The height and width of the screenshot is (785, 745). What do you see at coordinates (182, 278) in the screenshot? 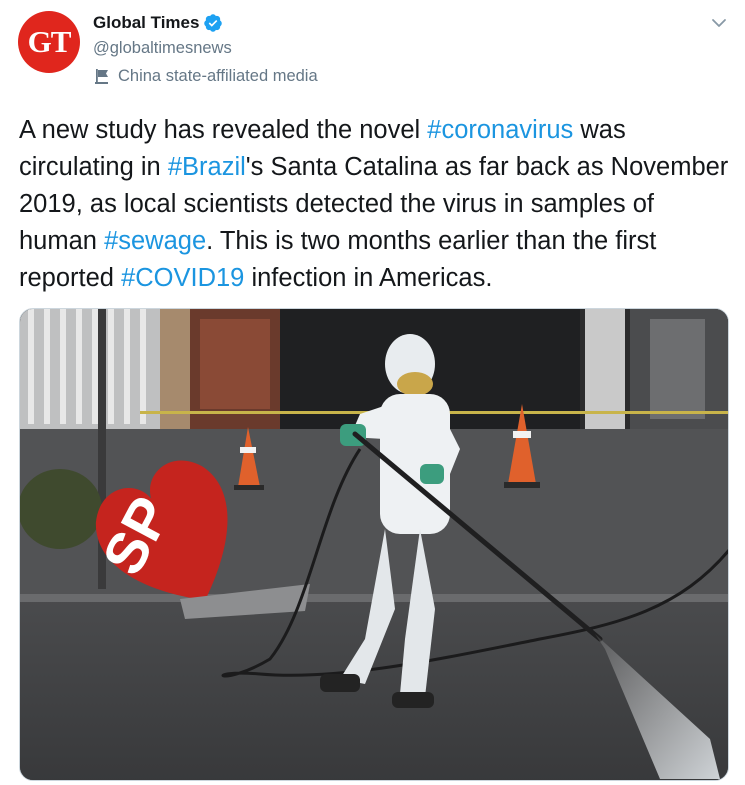
I see `hashtag-link: #COVID19` at bounding box center [182, 278].